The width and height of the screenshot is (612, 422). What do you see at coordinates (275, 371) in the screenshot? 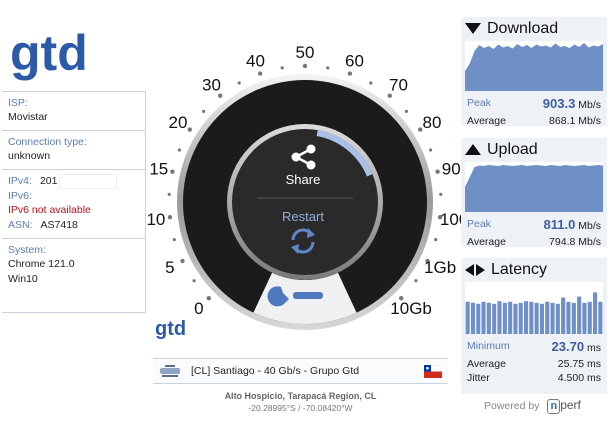
I see `server-name: [CL] Santiago - 40 Gb/s - Grupo Gtd` at bounding box center [275, 371].